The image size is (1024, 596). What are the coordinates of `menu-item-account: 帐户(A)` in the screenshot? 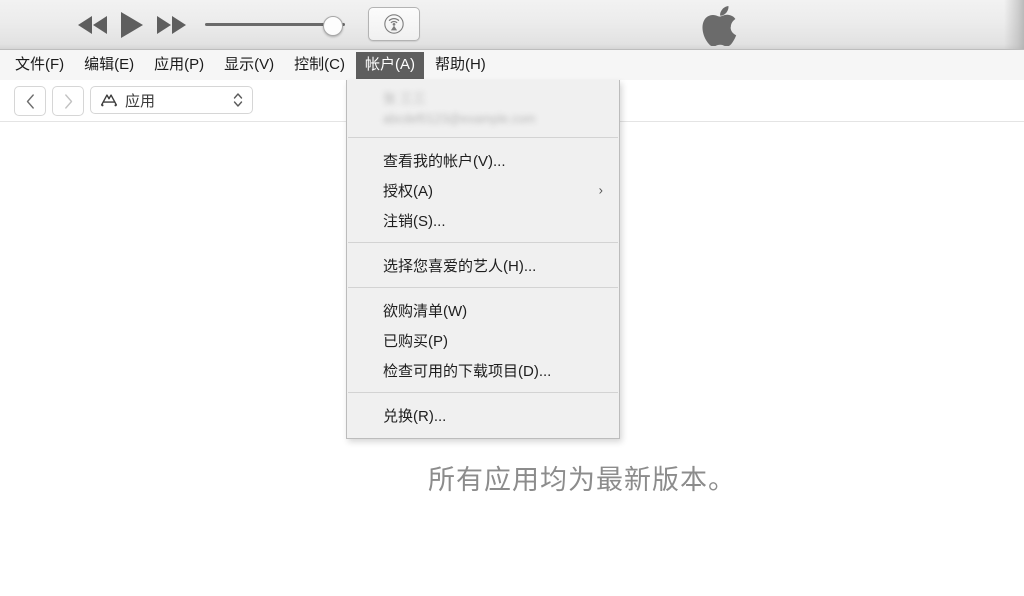 It's located at (389, 65).